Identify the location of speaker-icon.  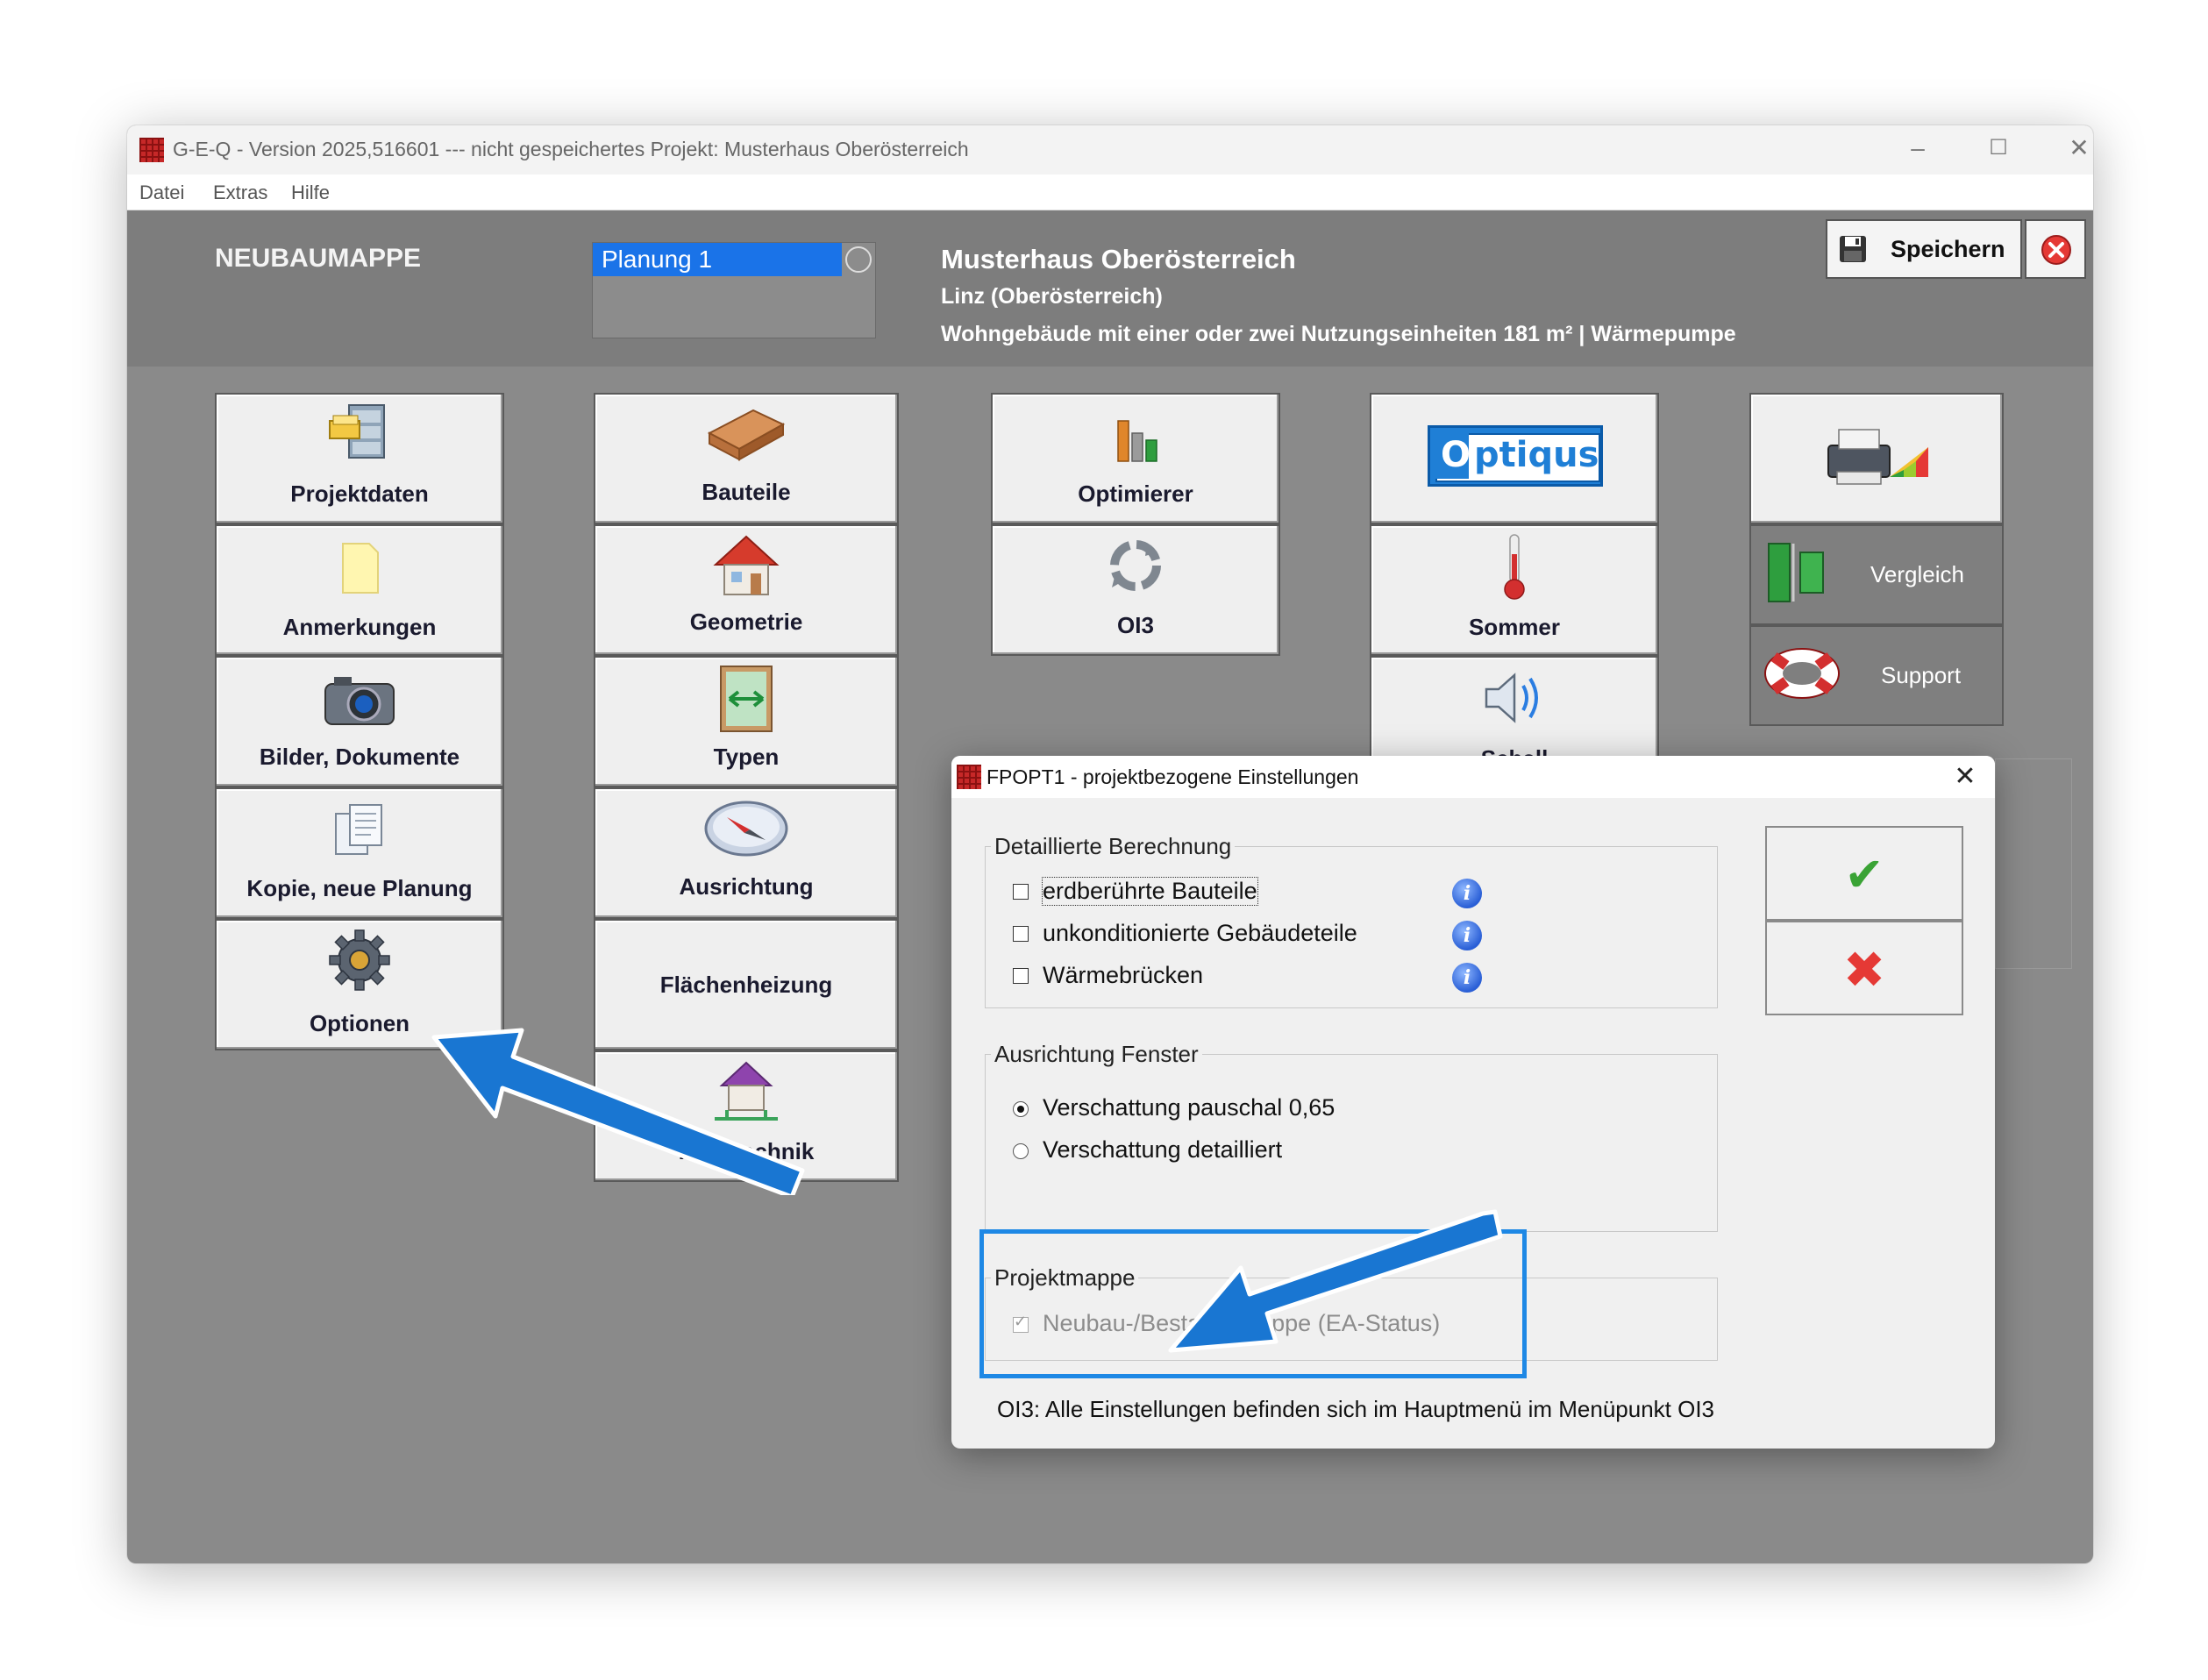
(1512, 698).